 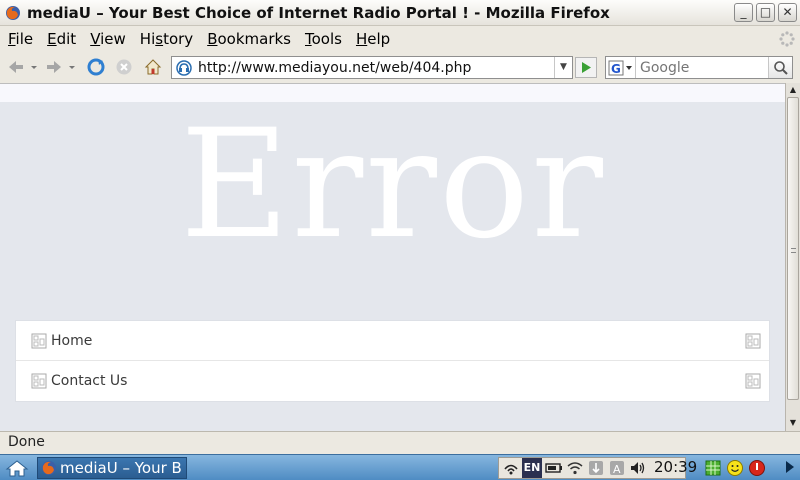 What do you see at coordinates (793, 90) in the screenshot?
I see `scroll-up-arrow-icon: ▲` at bounding box center [793, 90].